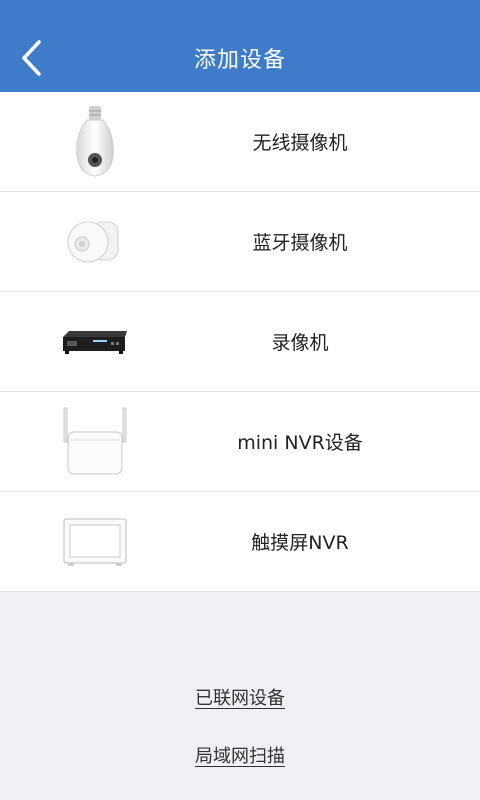  What do you see at coordinates (300, 243) in the screenshot?
I see `device-option-label: 蓝牙摄像机` at bounding box center [300, 243].